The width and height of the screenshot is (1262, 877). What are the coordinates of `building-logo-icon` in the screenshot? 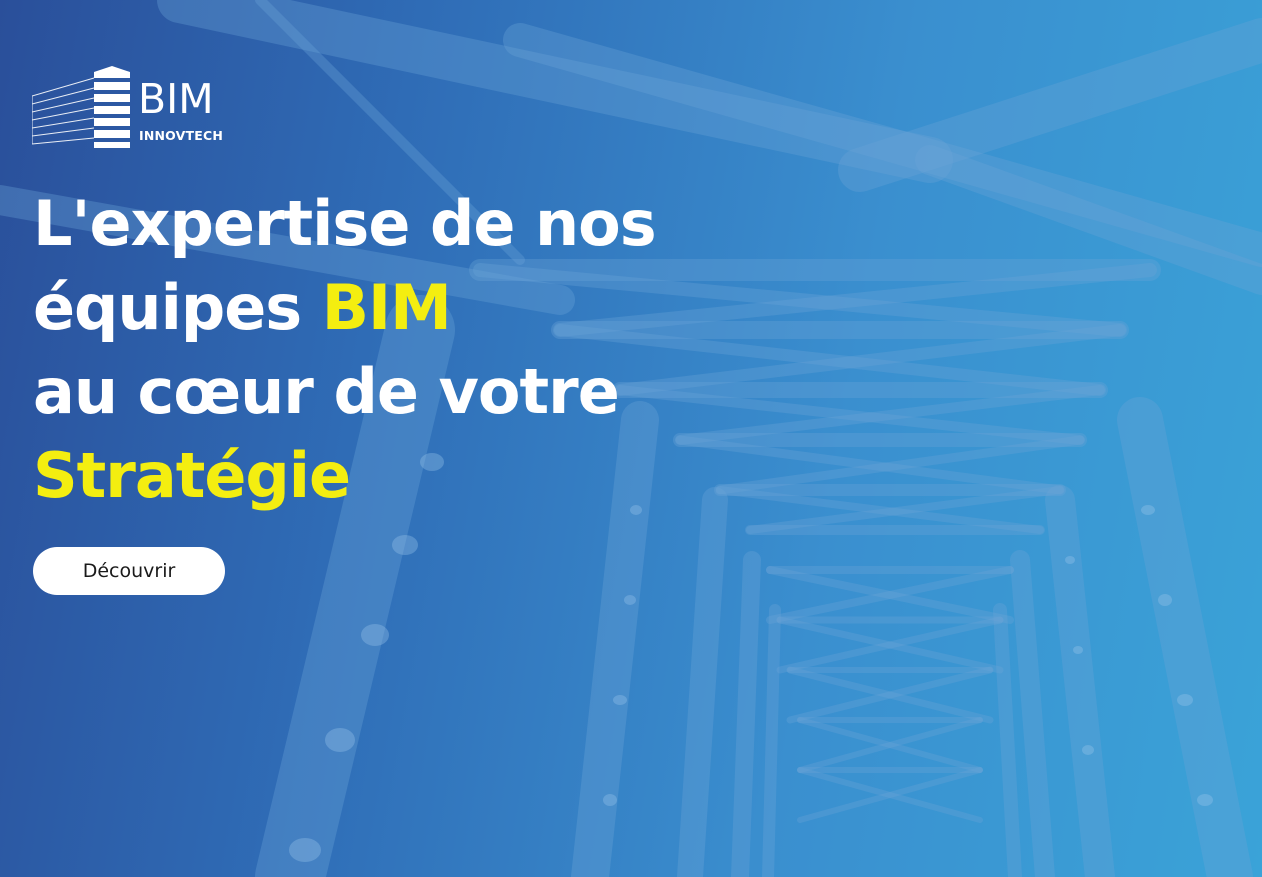 It's located at (81, 107).